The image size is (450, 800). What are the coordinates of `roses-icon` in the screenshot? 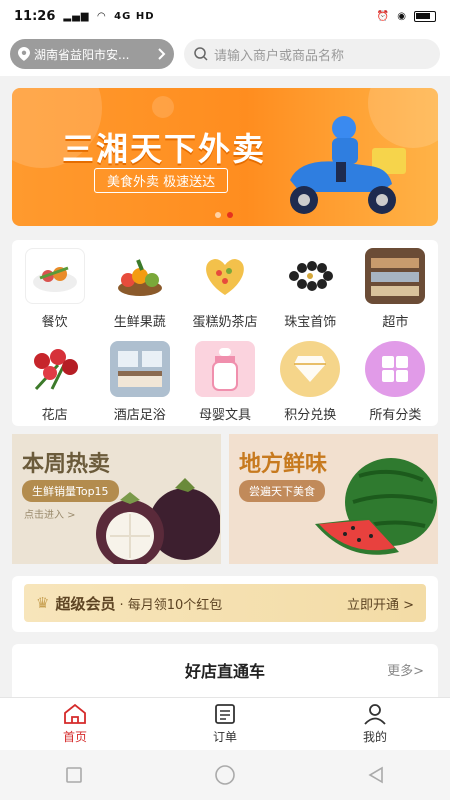 It's located at (54, 369).